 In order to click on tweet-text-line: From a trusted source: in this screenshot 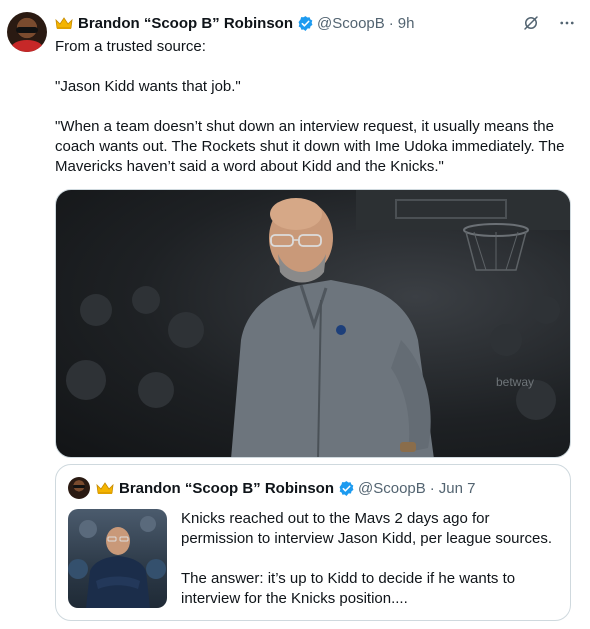, I will do `click(130, 46)`.